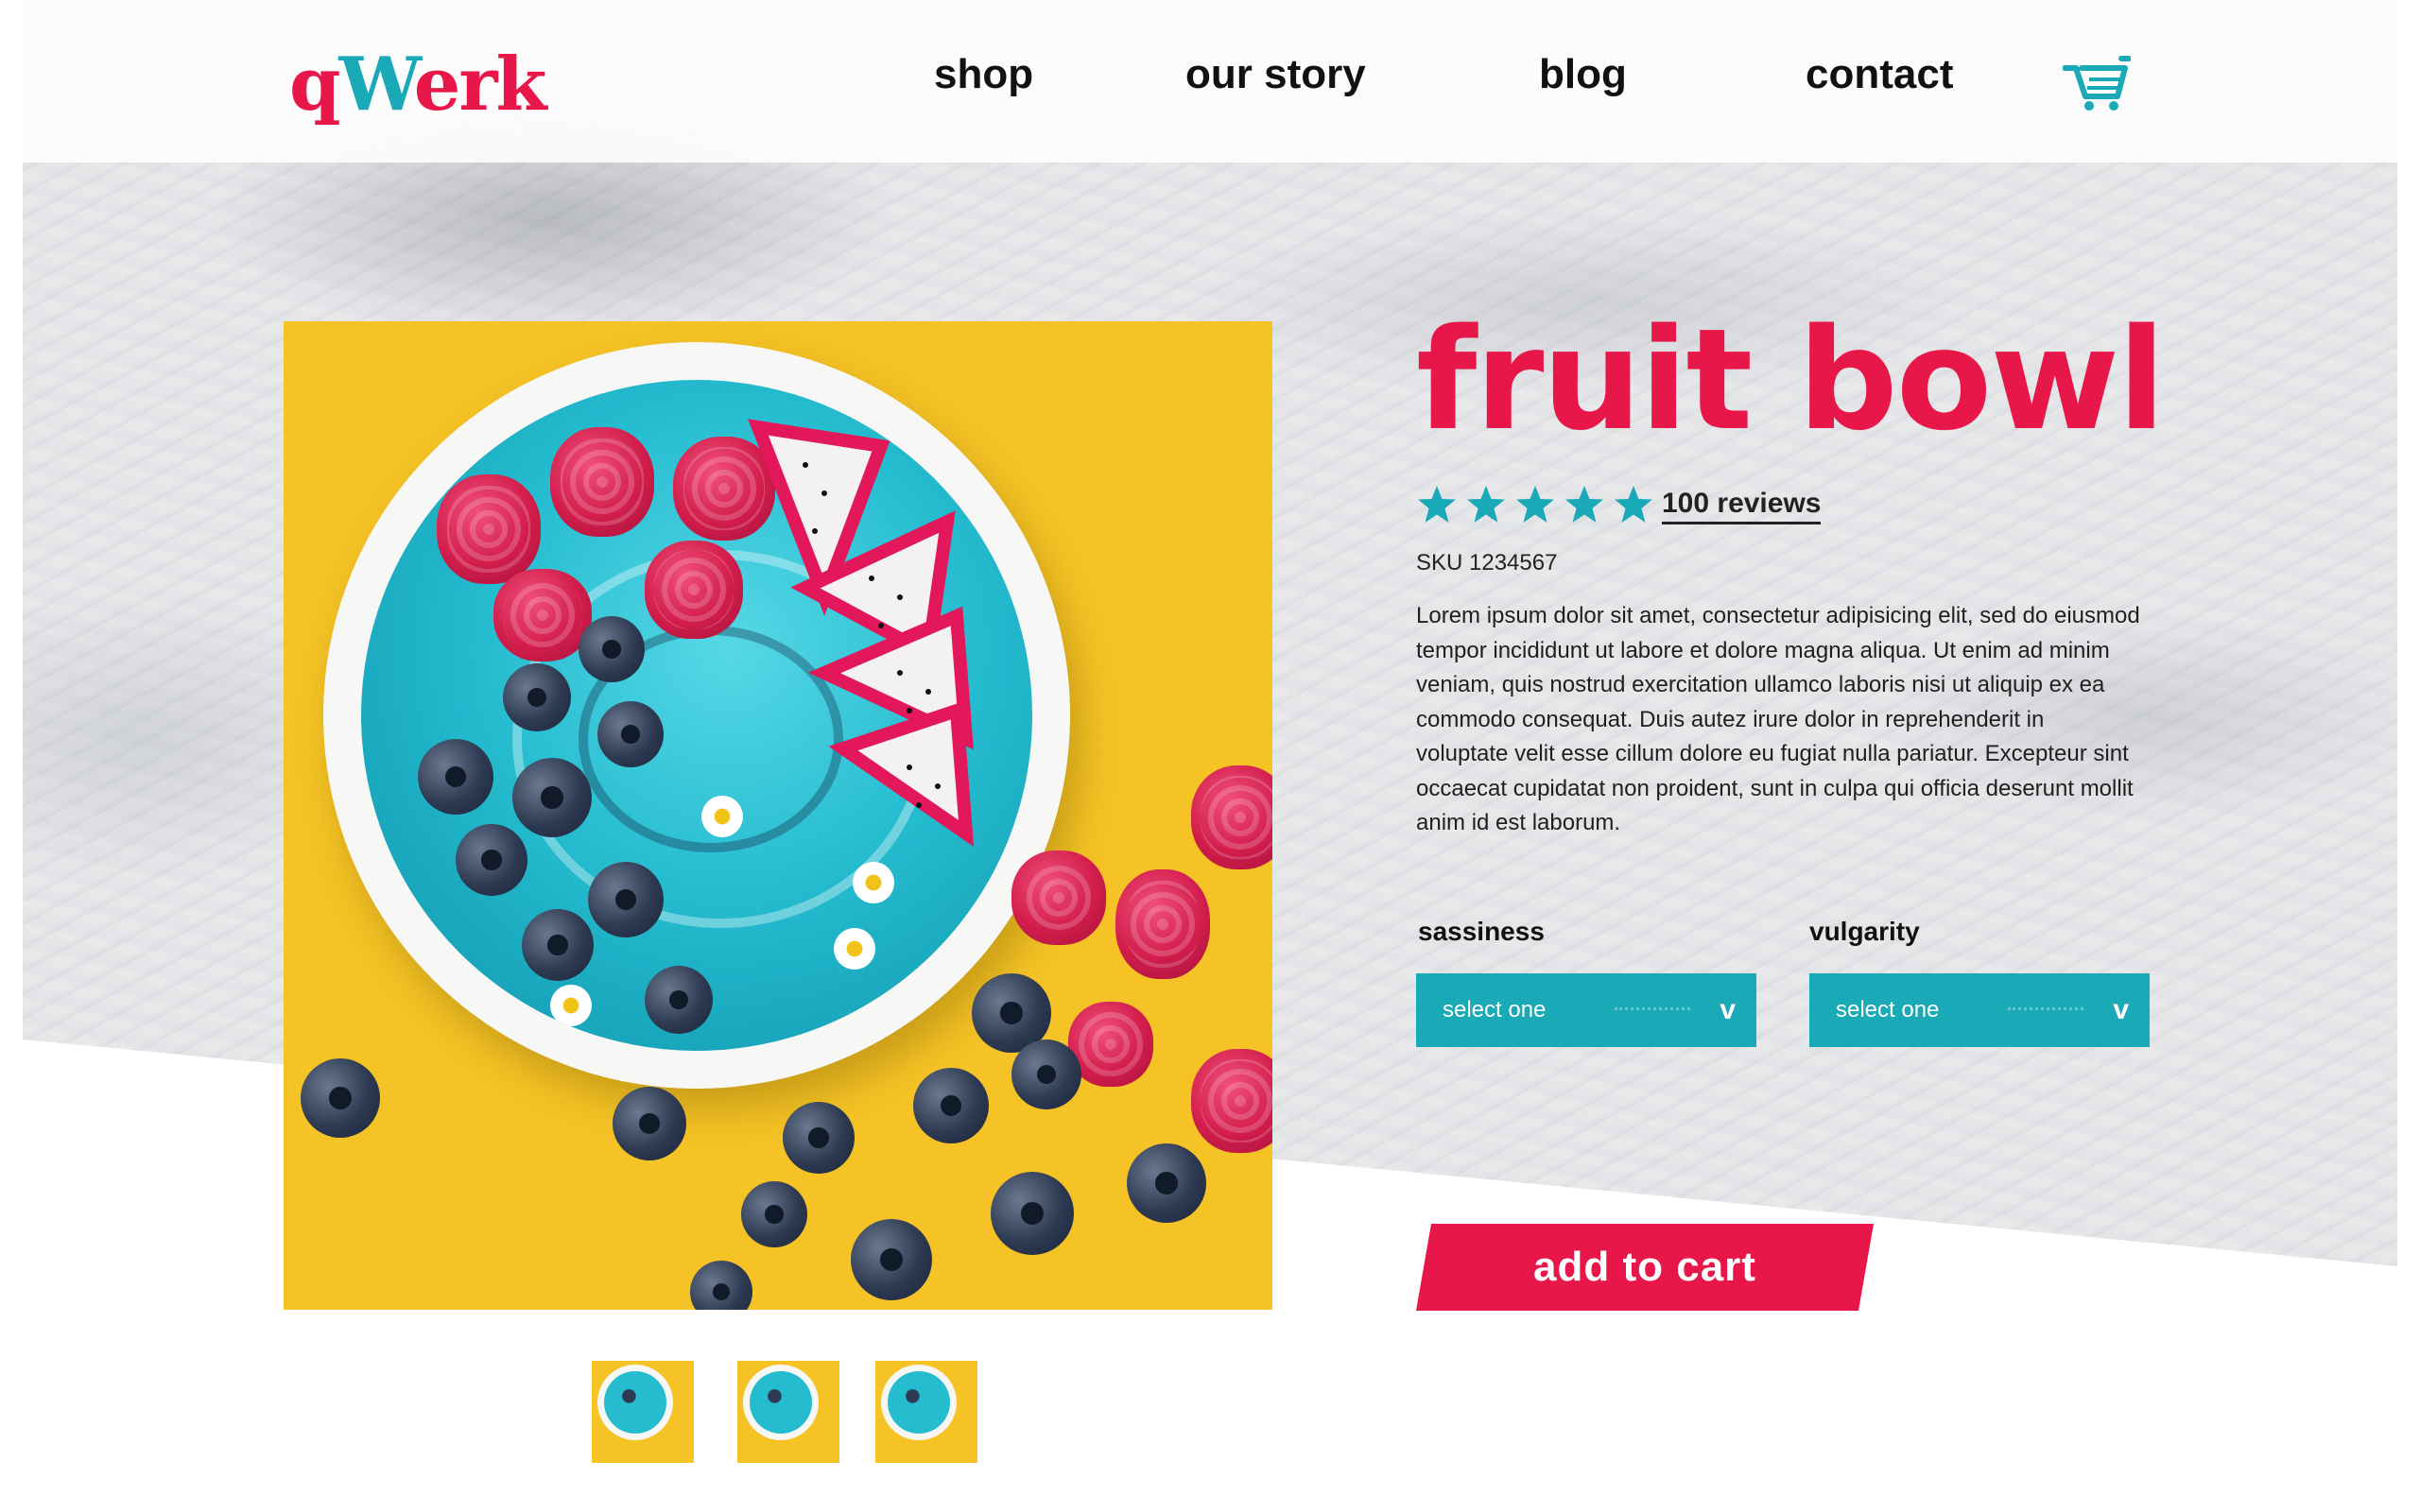 The width and height of the screenshot is (2420, 1512). I want to click on rating-stars, so click(1539, 507).